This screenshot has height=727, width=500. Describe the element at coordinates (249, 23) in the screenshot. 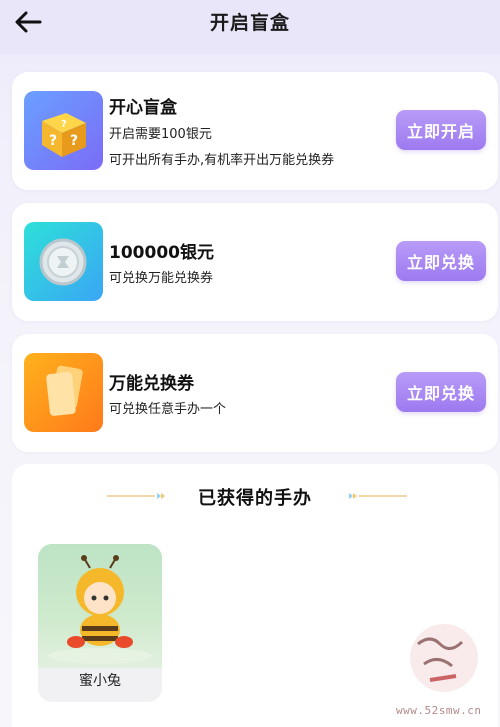

I see `page-title: 开启盲盒` at that location.